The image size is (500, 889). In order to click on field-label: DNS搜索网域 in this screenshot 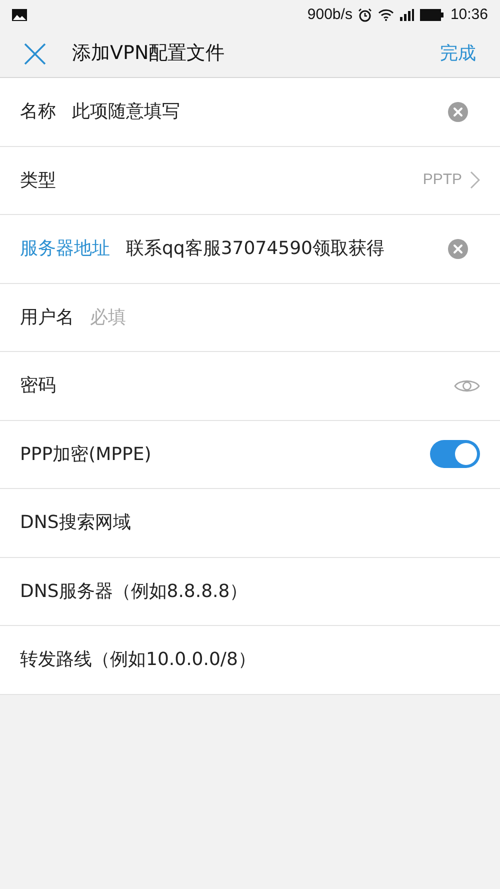, I will do `click(75, 523)`.